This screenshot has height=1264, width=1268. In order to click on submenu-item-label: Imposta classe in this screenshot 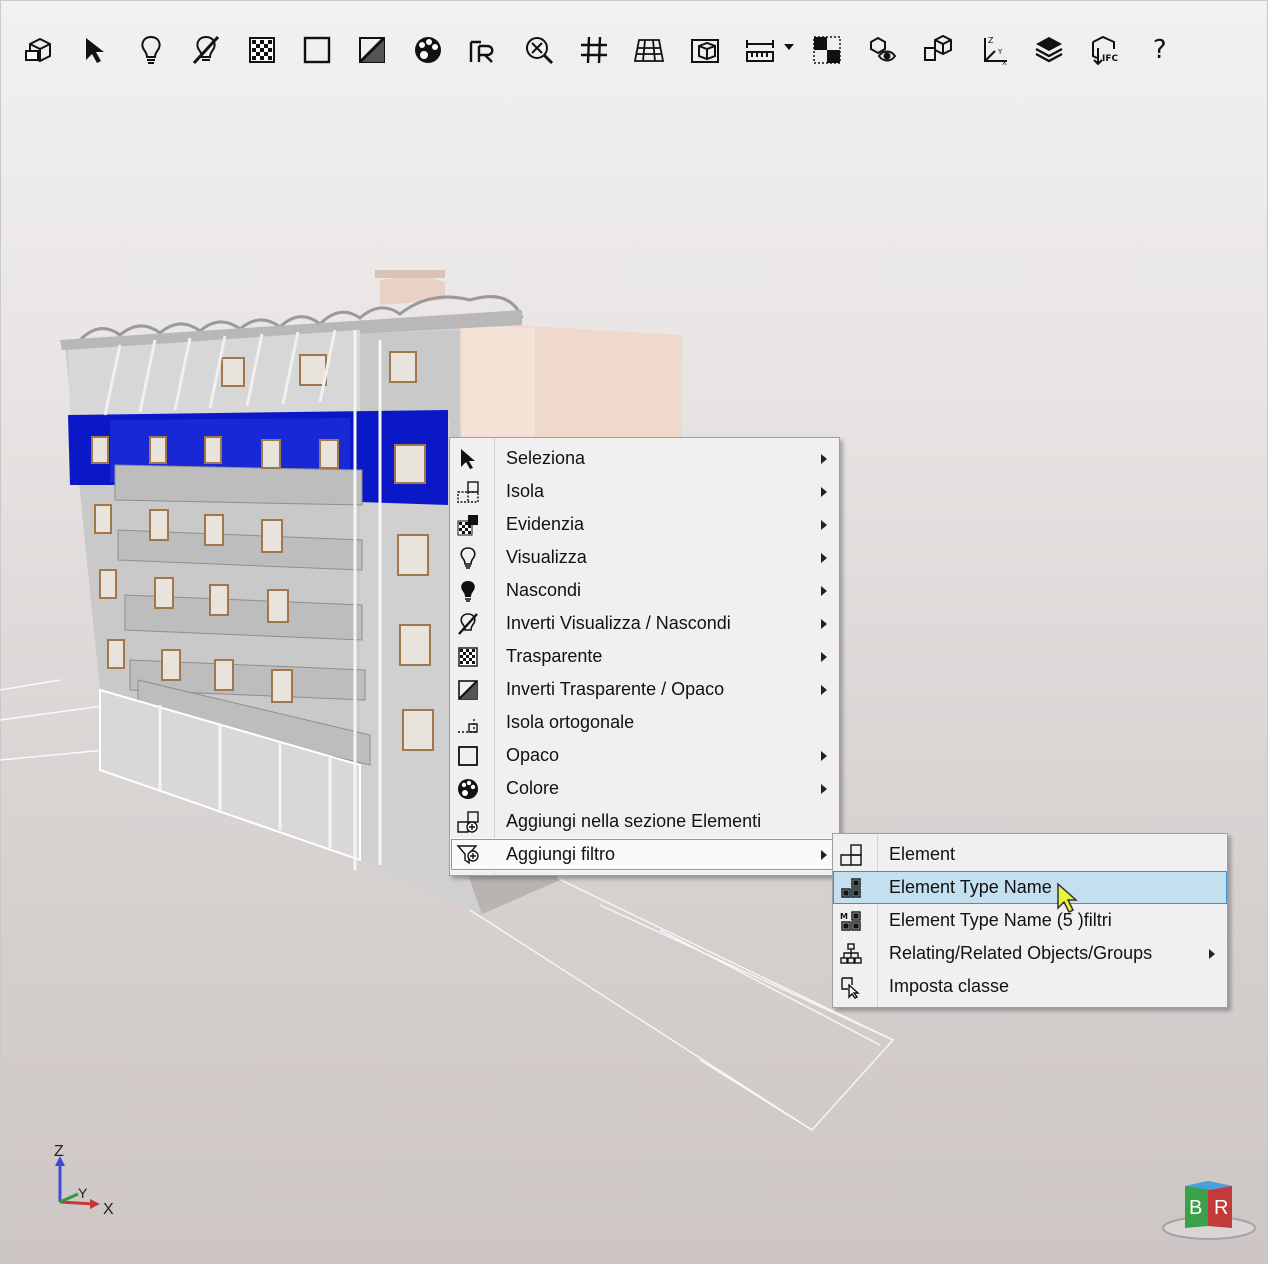, I will do `click(949, 986)`.